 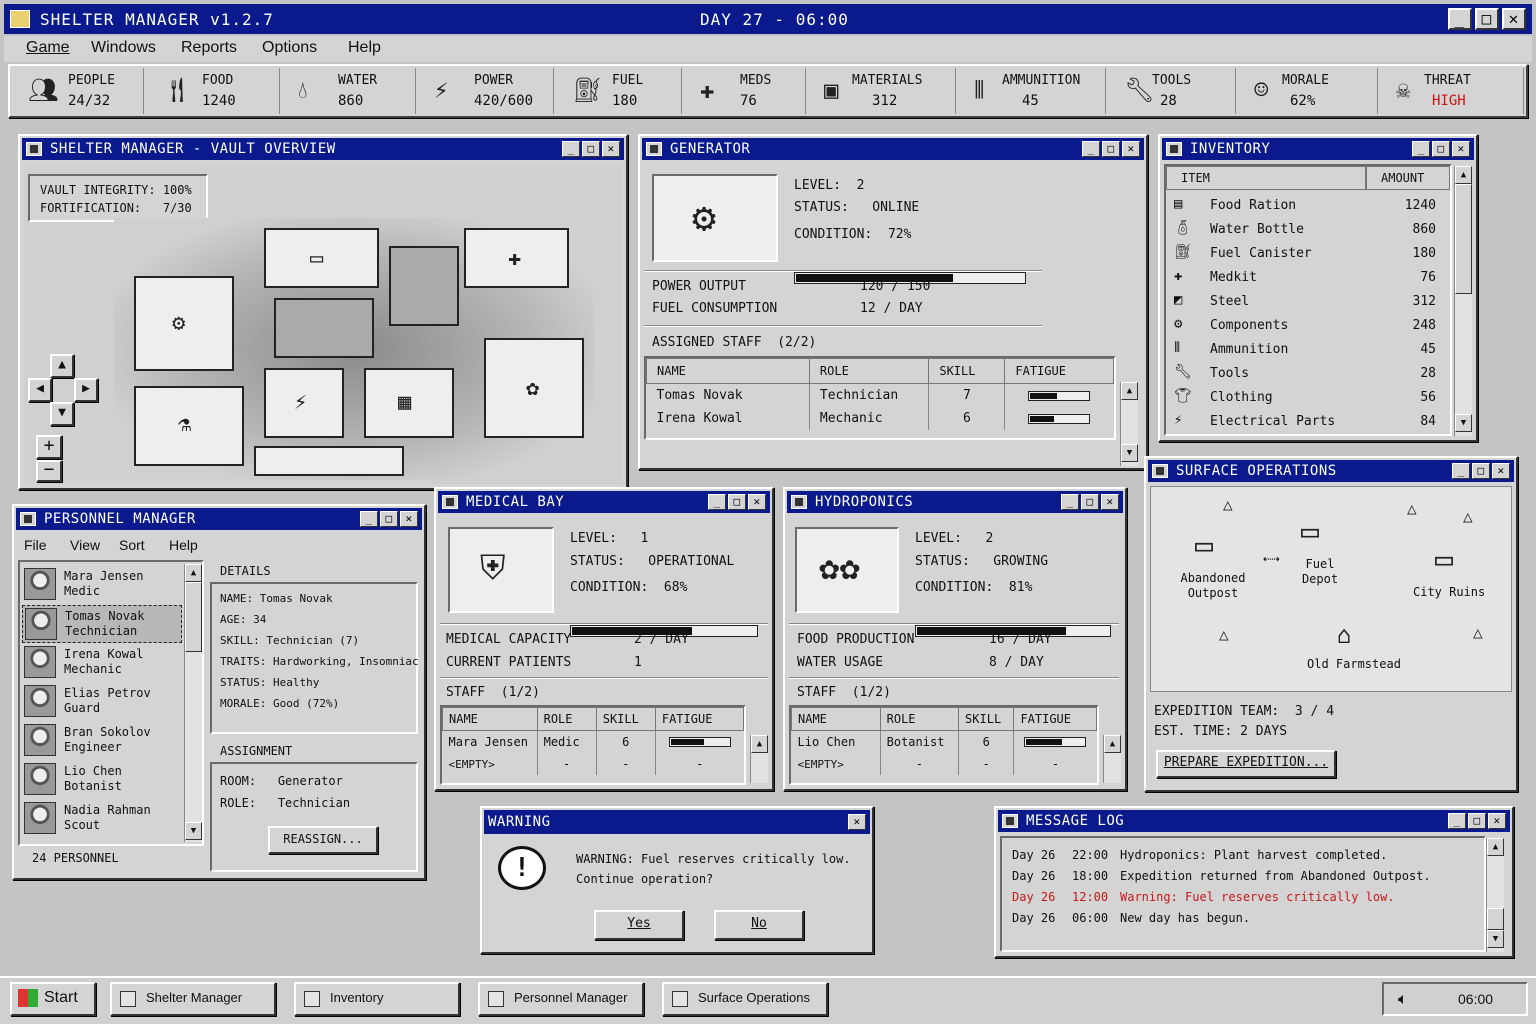 What do you see at coordinates (364, 48) in the screenshot?
I see `menu-help: Help` at bounding box center [364, 48].